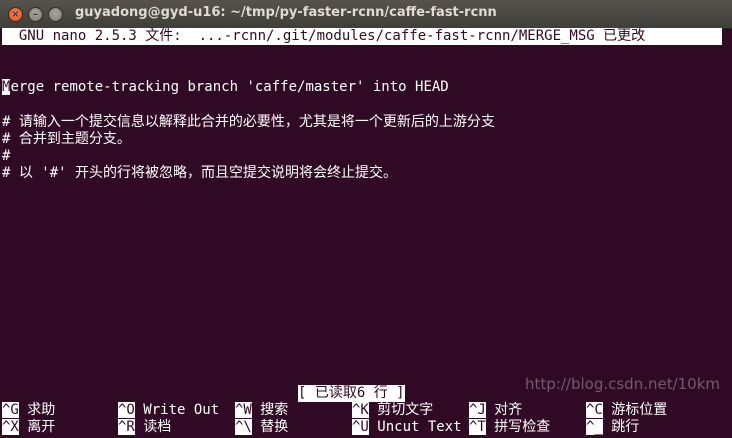 Image resolution: width=732 pixels, height=438 pixels. What do you see at coordinates (6, 156) in the screenshot?
I see `editor-line-5: #` at bounding box center [6, 156].